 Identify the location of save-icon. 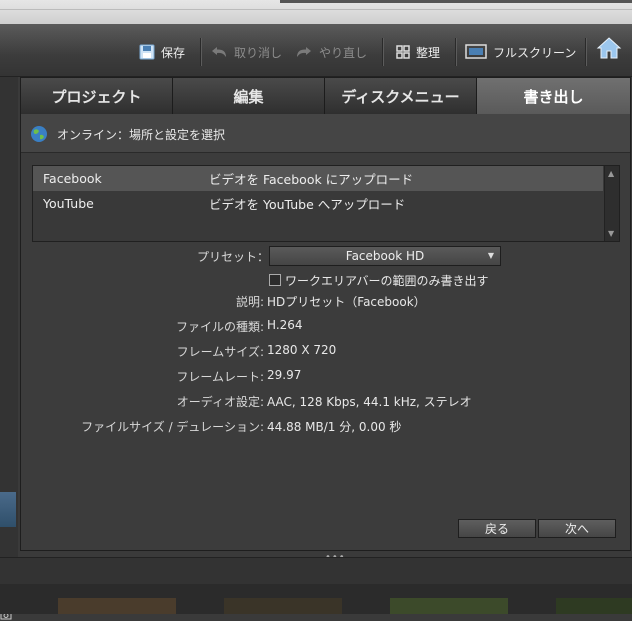
(147, 52).